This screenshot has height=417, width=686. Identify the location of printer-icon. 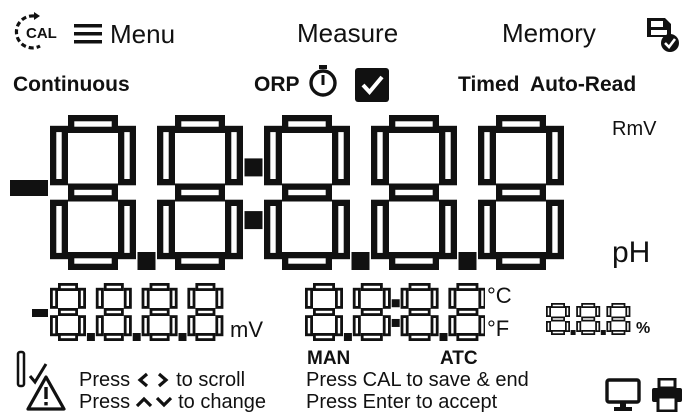
(667, 395).